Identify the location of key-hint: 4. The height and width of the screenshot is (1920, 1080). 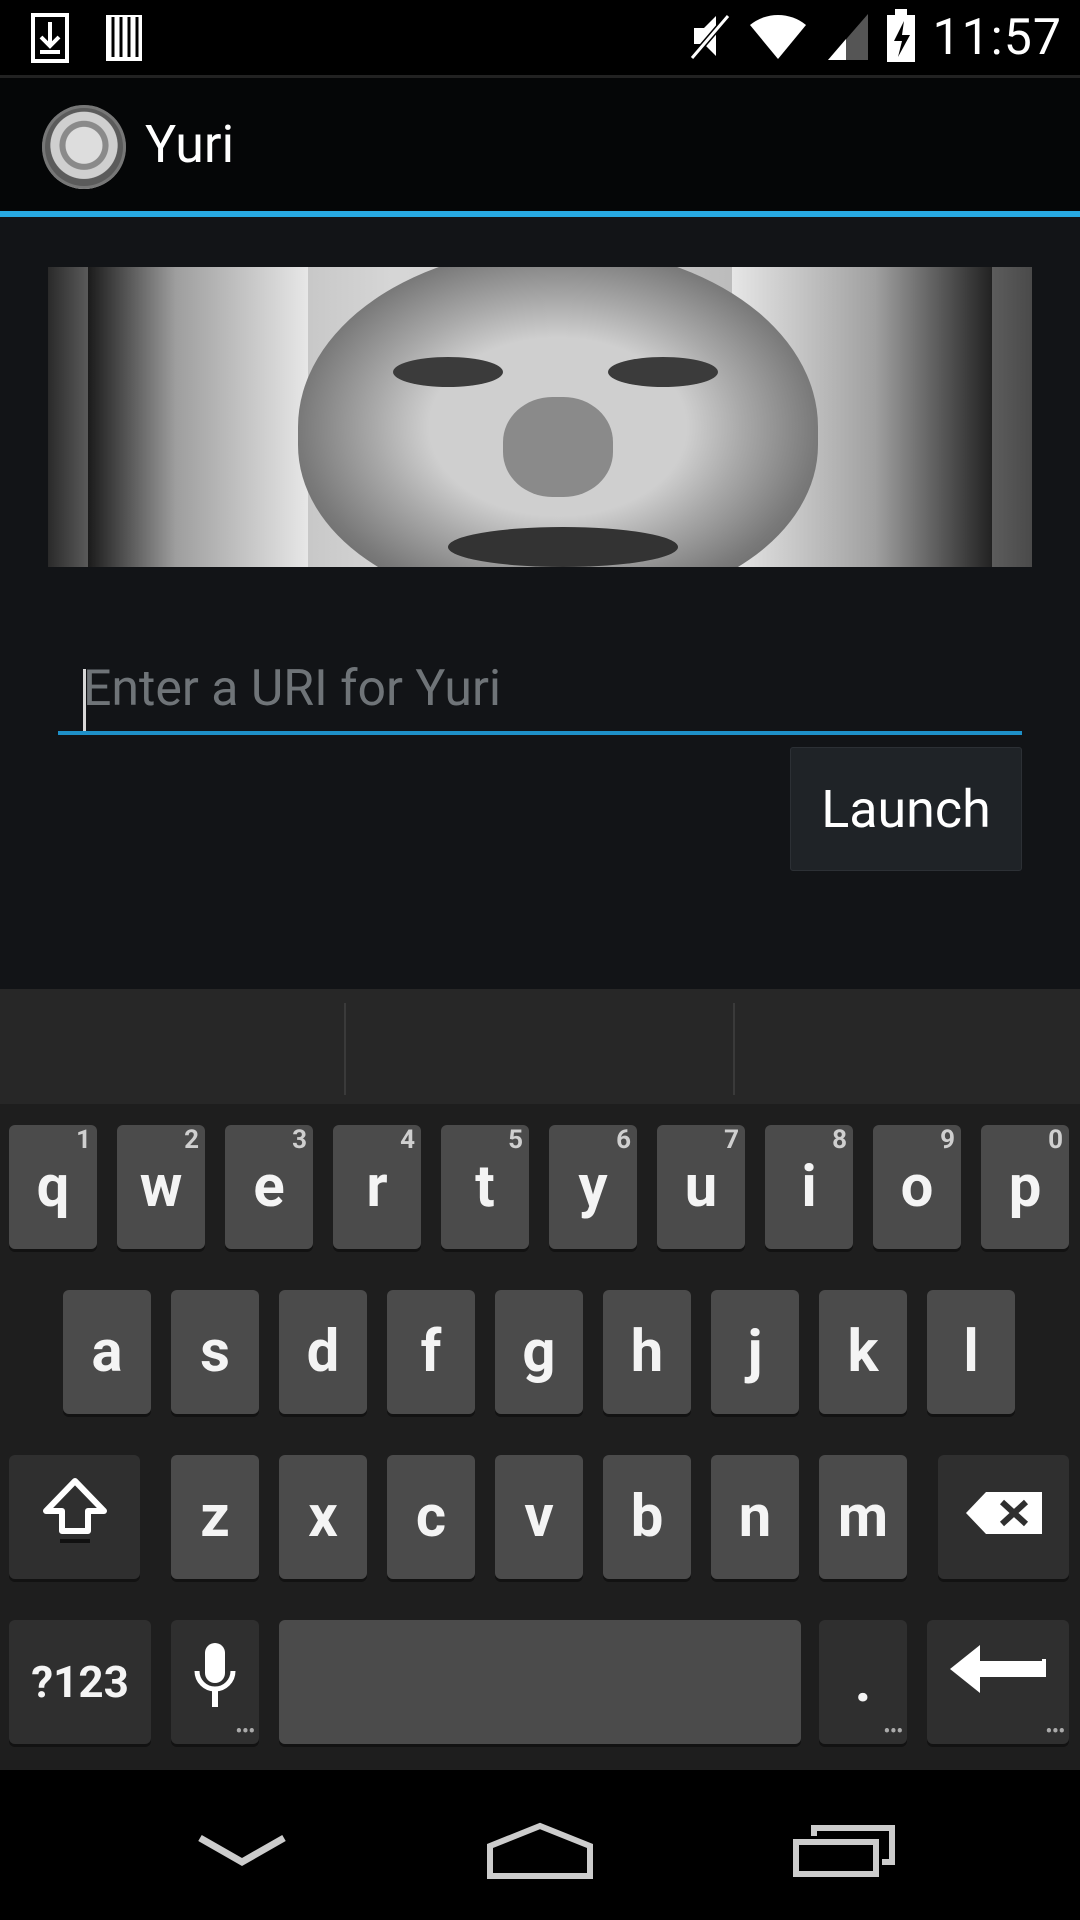
(407, 1140).